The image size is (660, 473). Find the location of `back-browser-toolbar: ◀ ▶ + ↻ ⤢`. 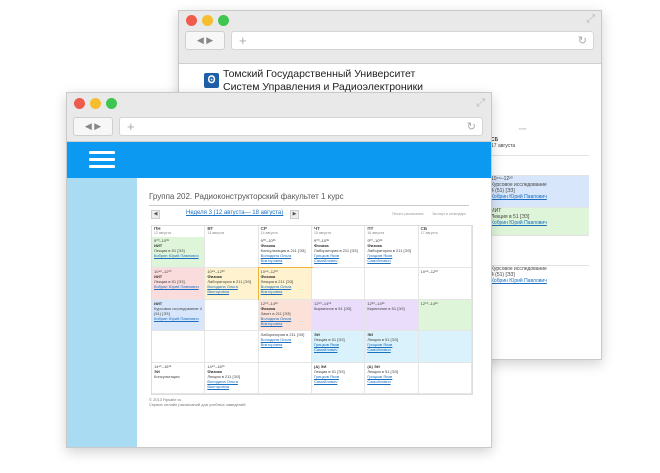

back-browser-toolbar: ◀ ▶ + ↻ ⤢ is located at coordinates (390, 37).